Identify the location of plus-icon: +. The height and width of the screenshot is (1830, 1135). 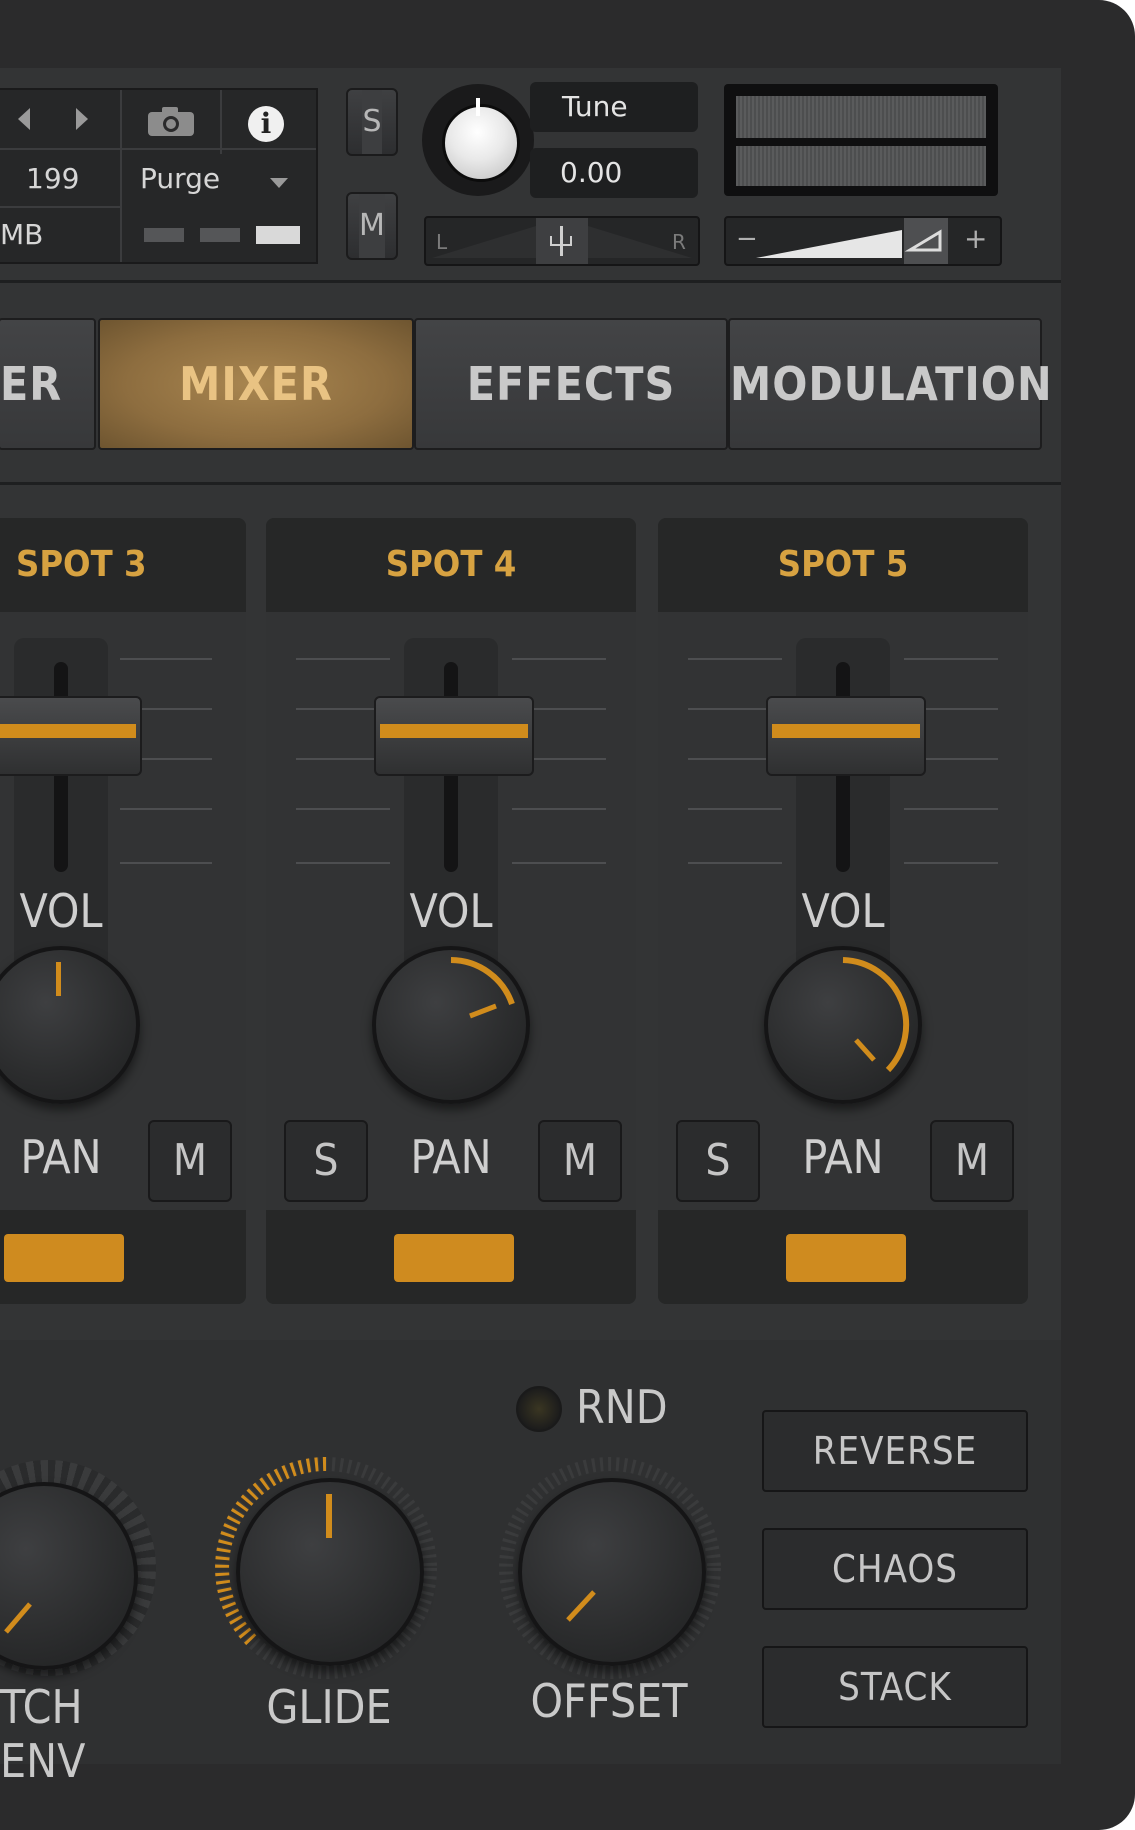
(975, 238).